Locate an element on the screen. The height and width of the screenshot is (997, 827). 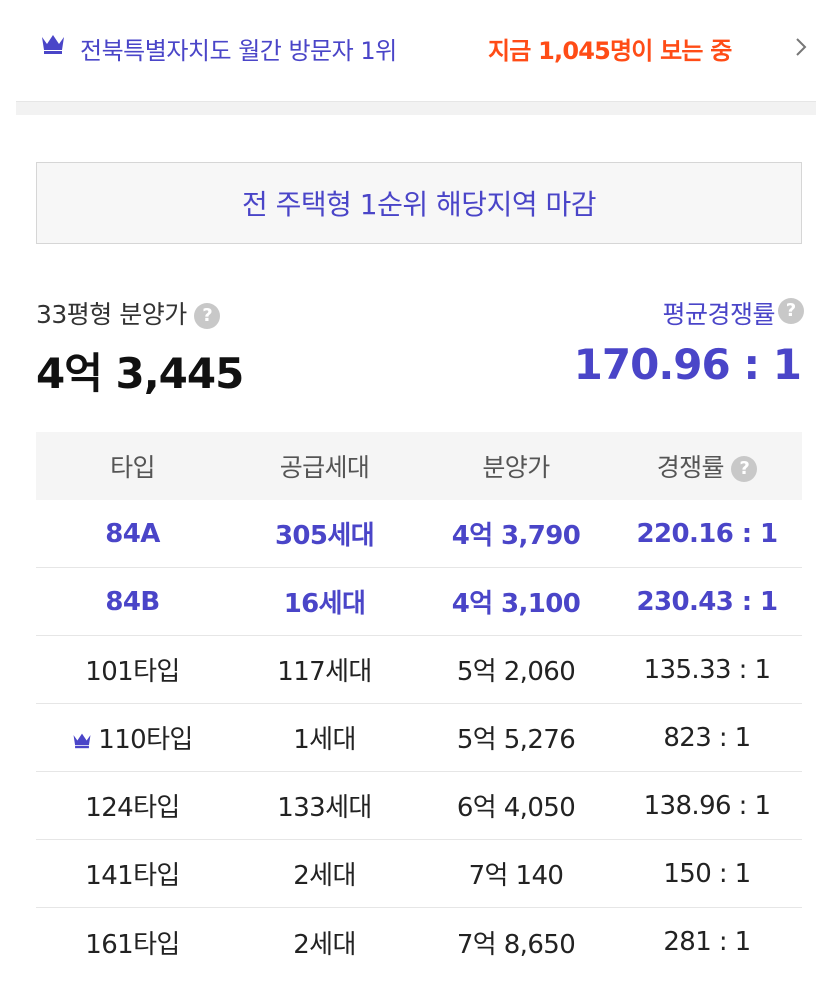
type-cell: 161타입 is located at coordinates (132, 944).